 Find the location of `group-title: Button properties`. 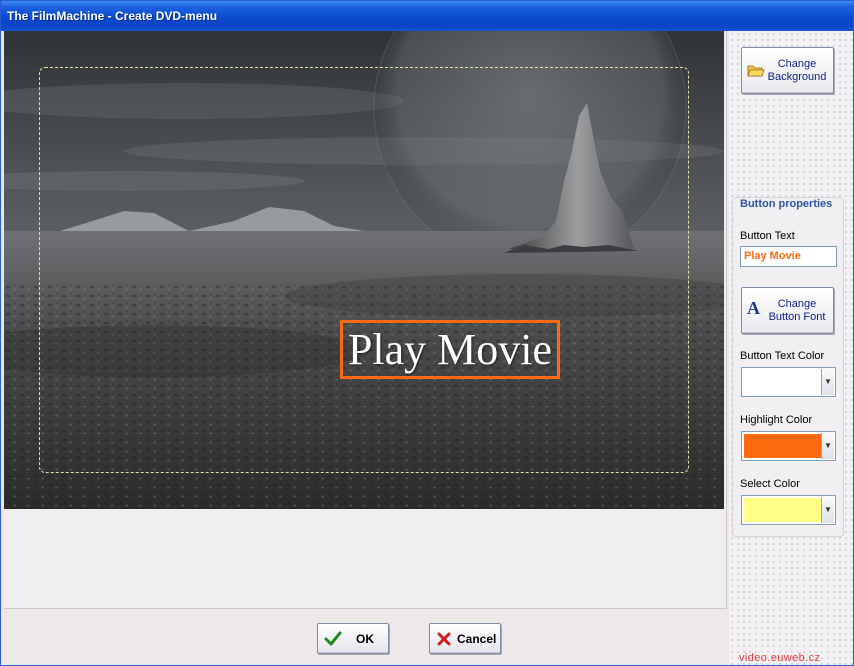

group-title: Button properties is located at coordinates (786, 204).